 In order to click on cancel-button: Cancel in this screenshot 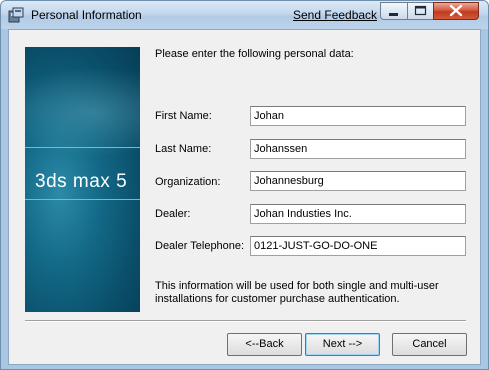, I will do `click(429, 344)`.